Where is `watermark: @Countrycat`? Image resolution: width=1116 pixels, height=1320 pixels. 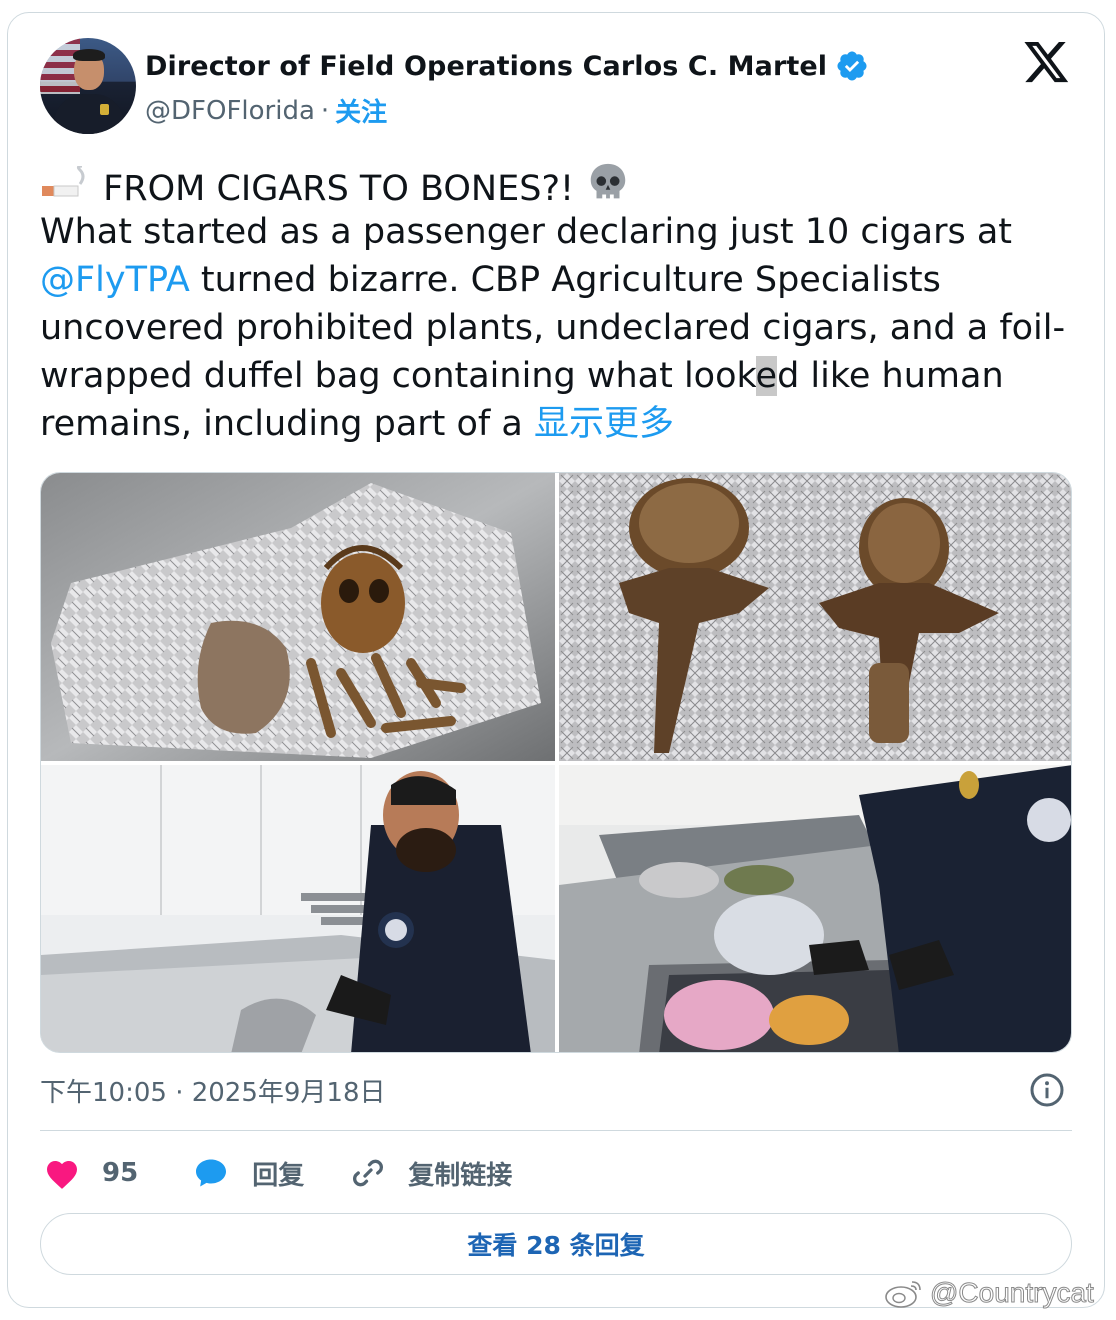
watermark: @Countrycat is located at coordinates (989, 1293).